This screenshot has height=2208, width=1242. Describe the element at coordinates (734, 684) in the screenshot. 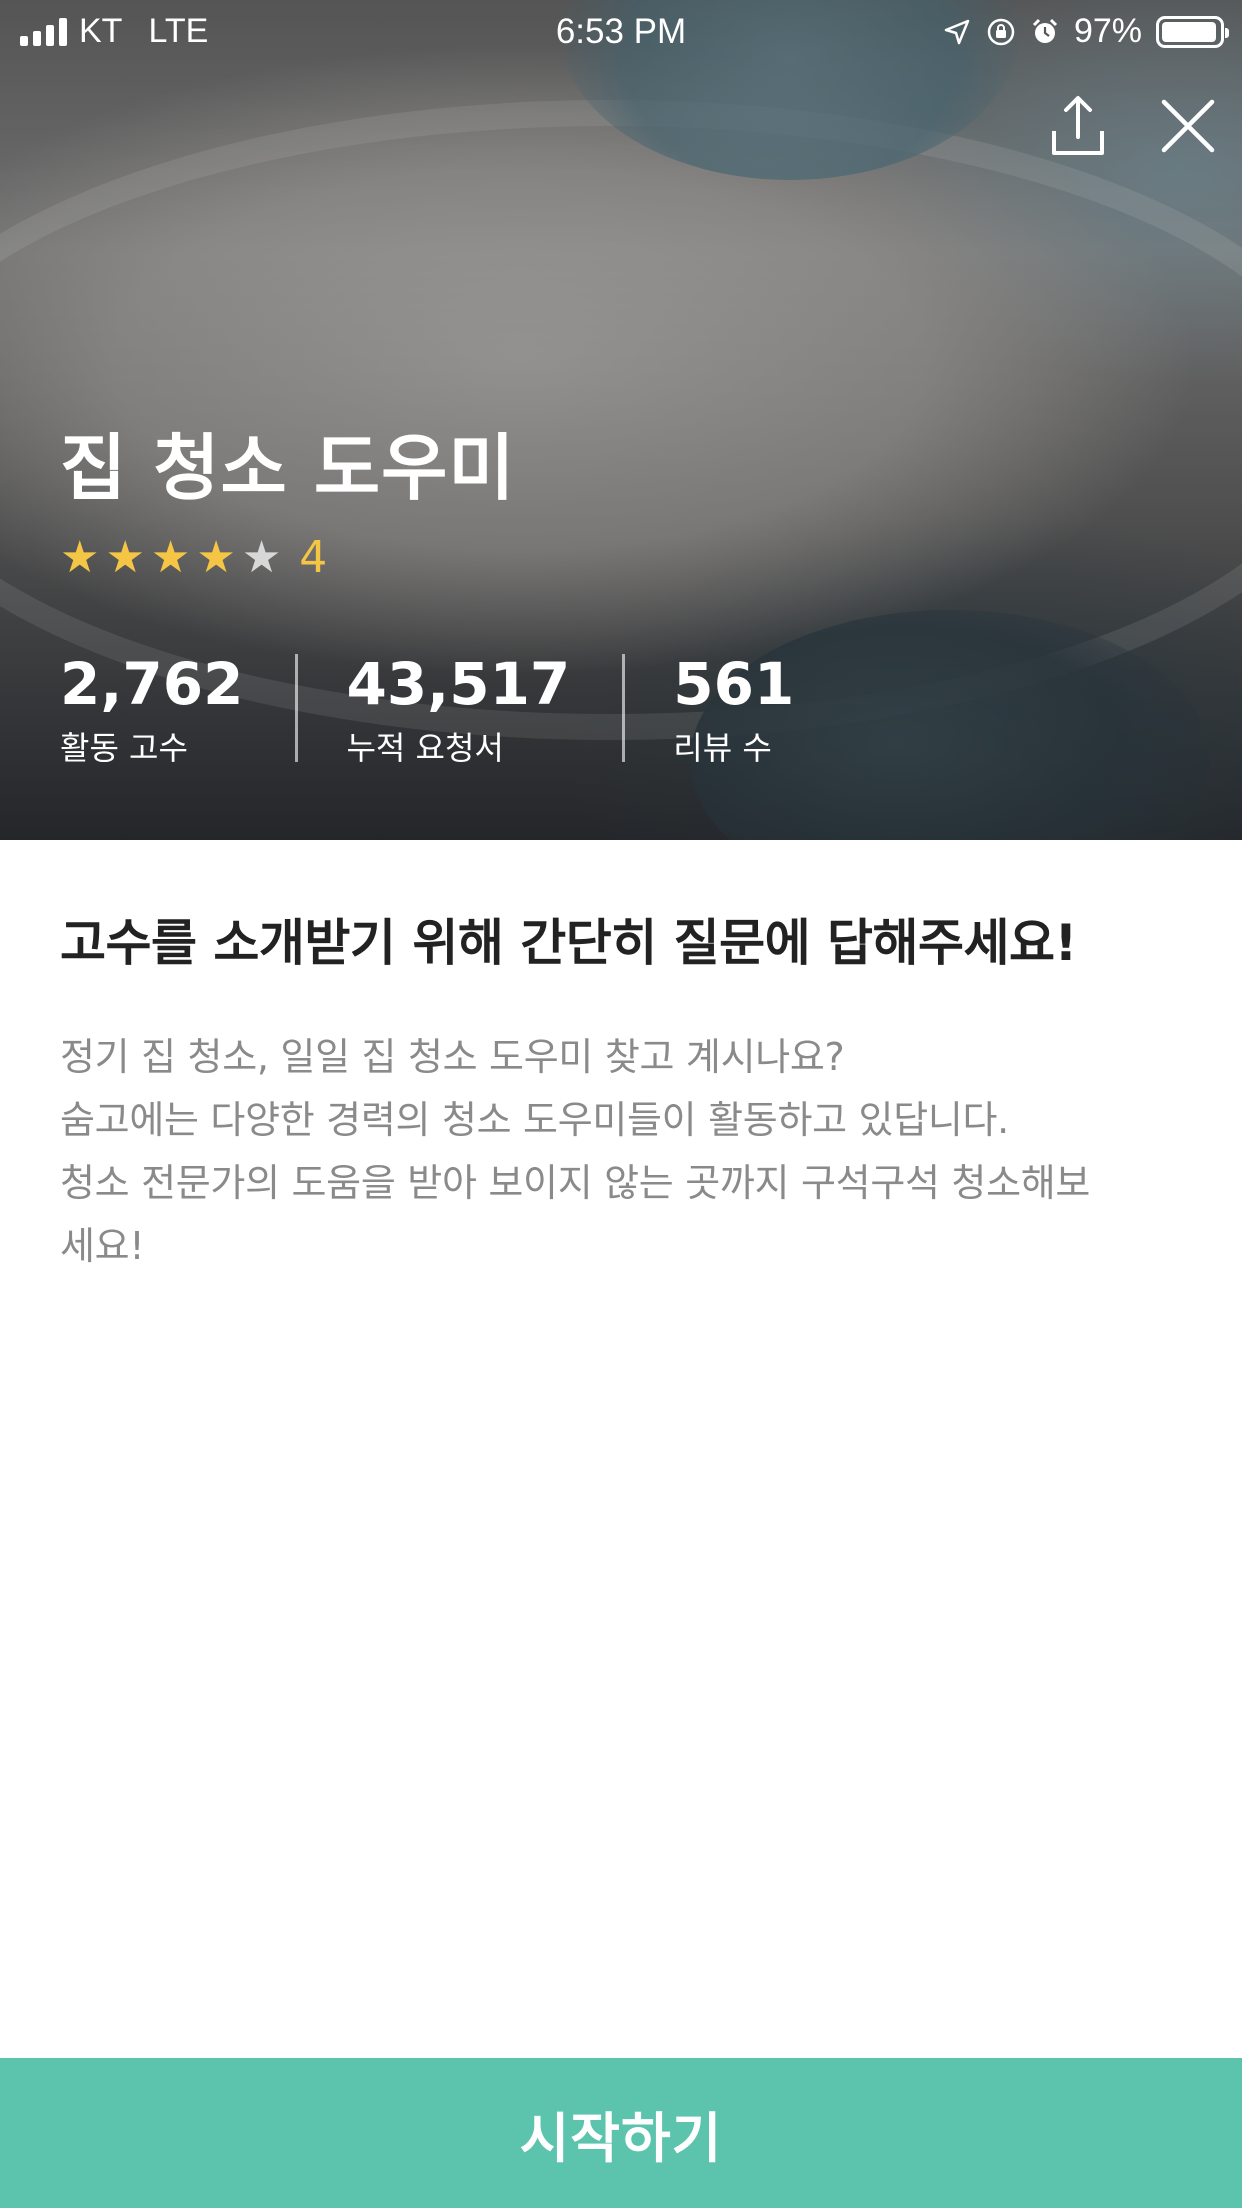

I see `stat-value: 561` at that location.